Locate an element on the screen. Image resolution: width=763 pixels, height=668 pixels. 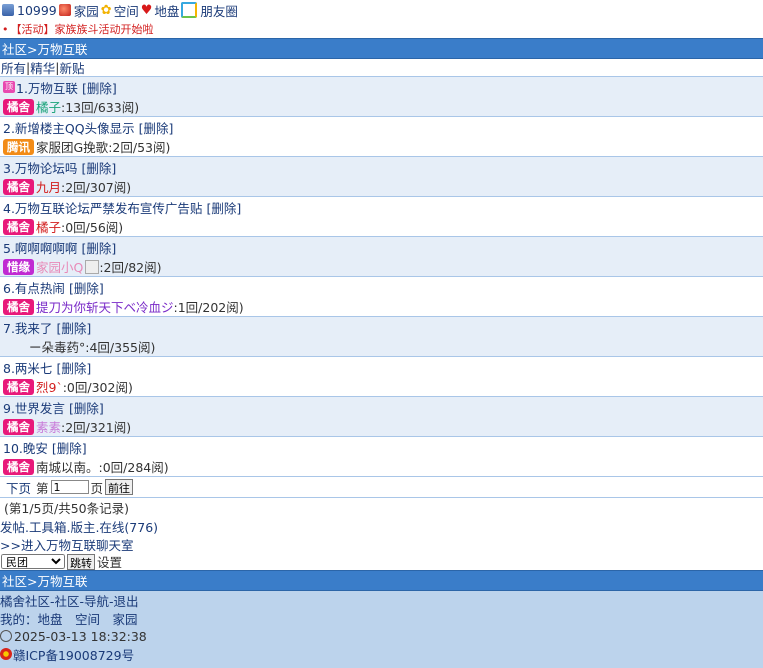
footer-title: 社区>万物互联 is located at coordinates (45, 581).